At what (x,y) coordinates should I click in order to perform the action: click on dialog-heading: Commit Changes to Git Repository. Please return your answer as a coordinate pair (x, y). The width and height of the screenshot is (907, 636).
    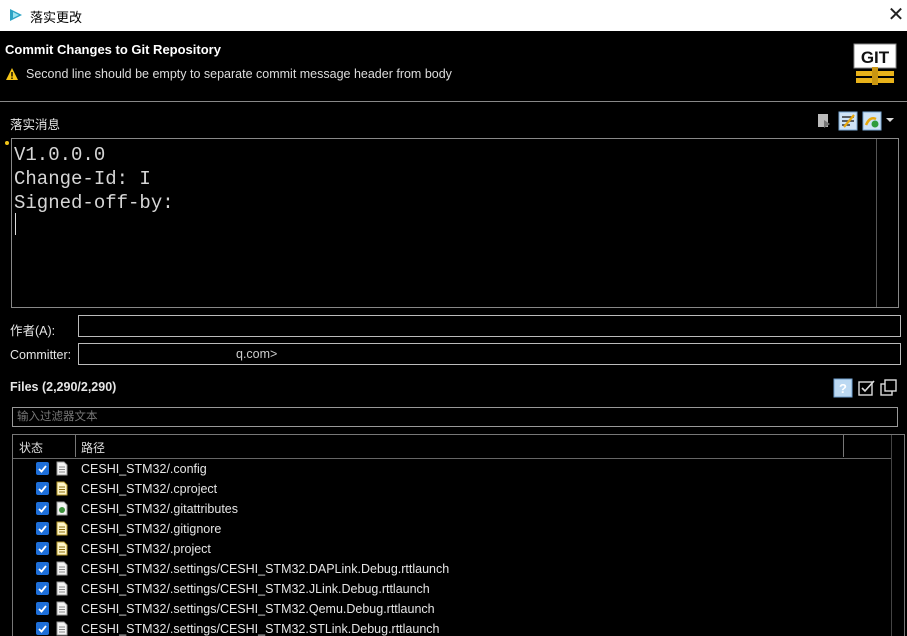
    Looking at the image, I should click on (113, 49).